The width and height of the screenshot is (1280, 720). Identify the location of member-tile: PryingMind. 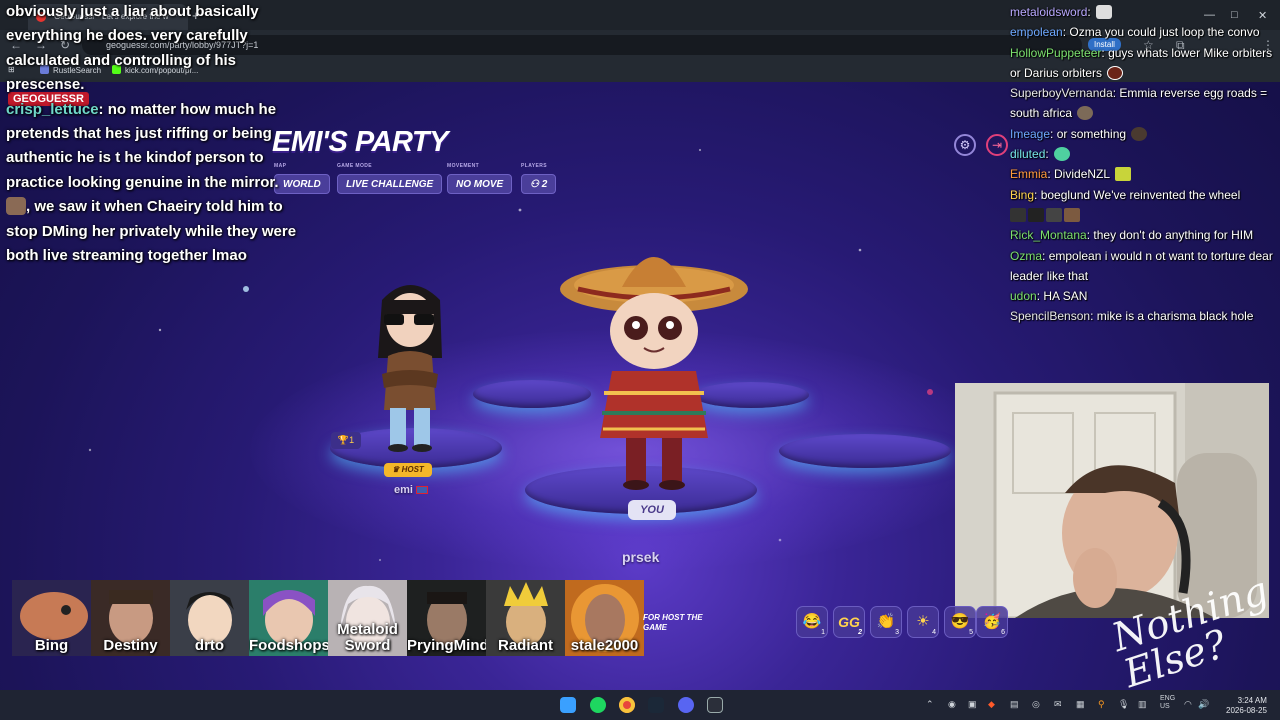
(446, 618).